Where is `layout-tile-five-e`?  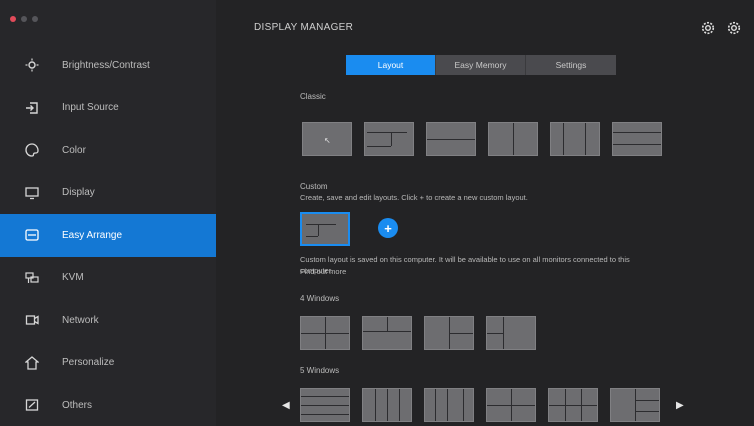 layout-tile-five-e is located at coordinates (573, 405).